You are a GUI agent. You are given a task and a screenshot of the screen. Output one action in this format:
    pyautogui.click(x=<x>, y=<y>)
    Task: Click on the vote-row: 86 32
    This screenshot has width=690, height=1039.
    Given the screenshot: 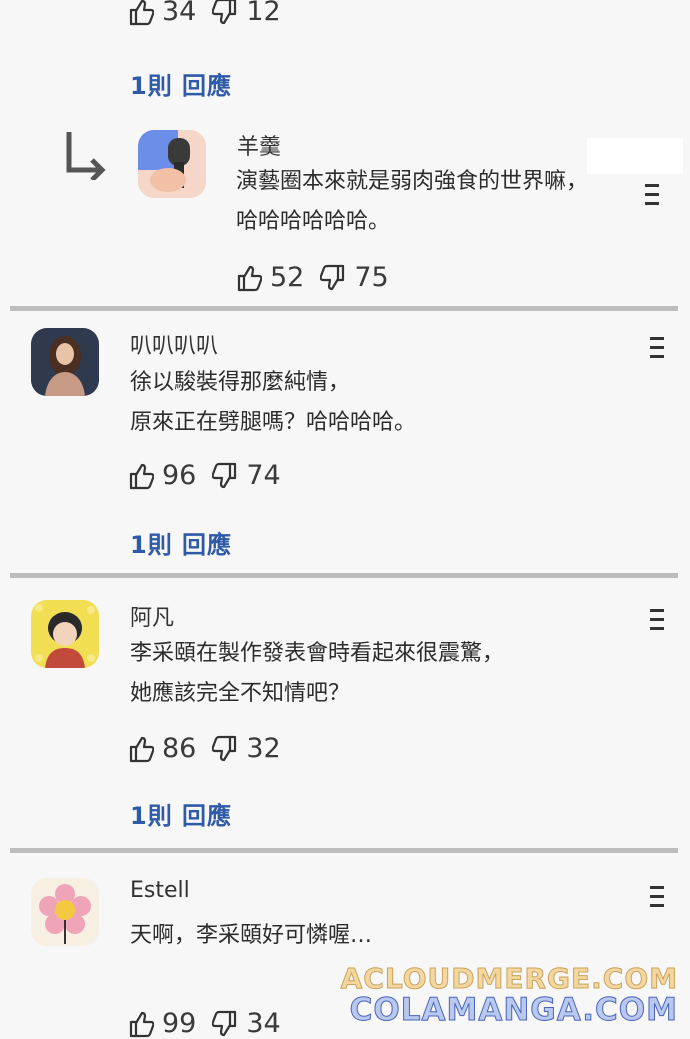 What is the action you would take?
    pyautogui.click(x=212, y=748)
    